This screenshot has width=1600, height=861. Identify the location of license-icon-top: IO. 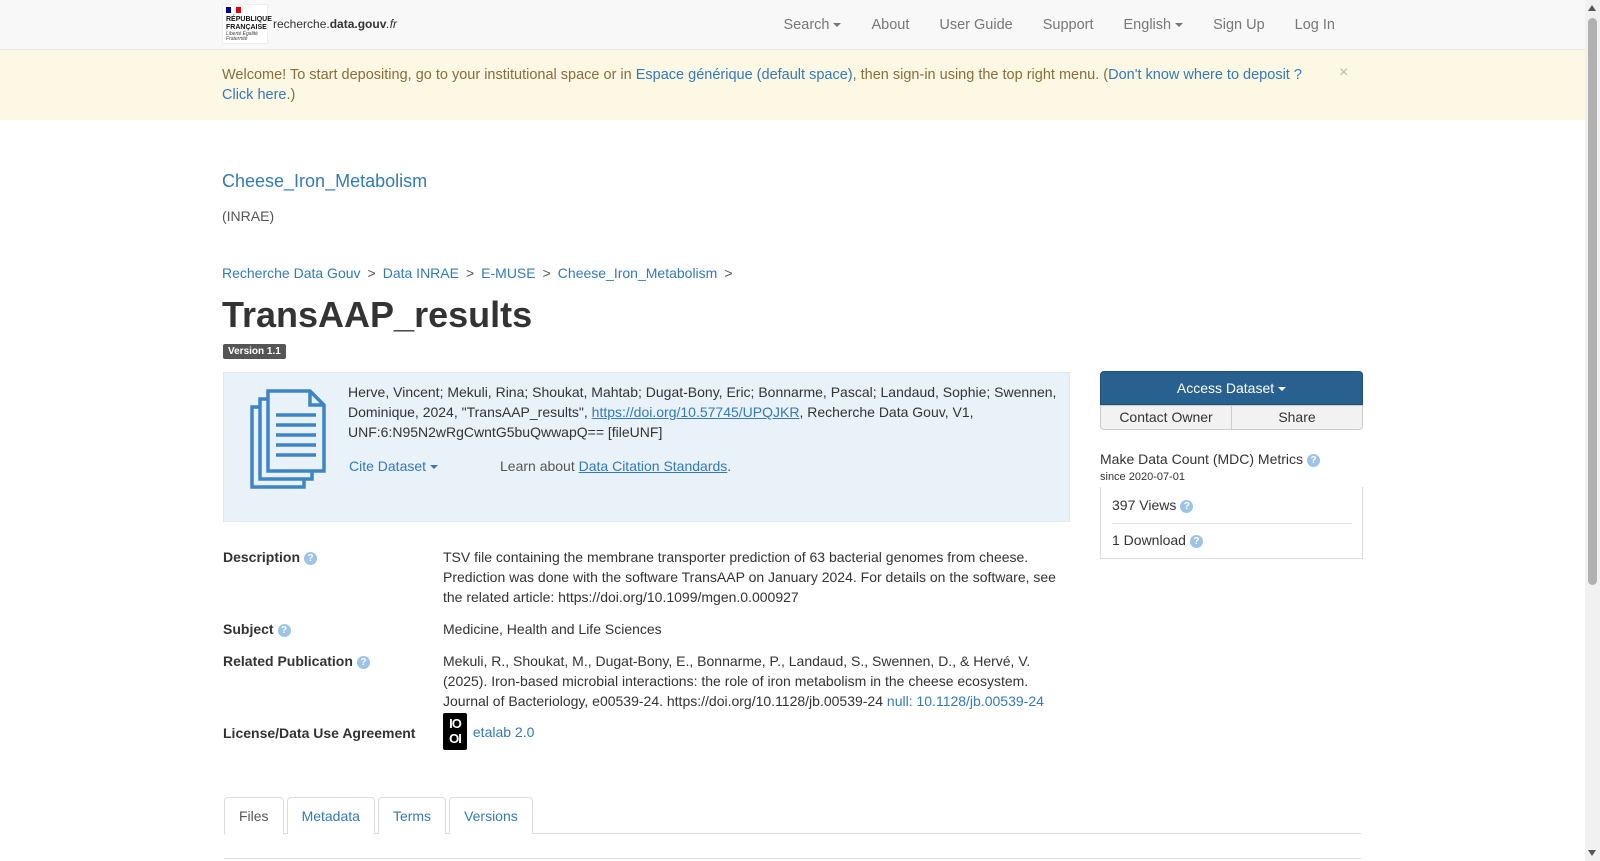
(455, 723).